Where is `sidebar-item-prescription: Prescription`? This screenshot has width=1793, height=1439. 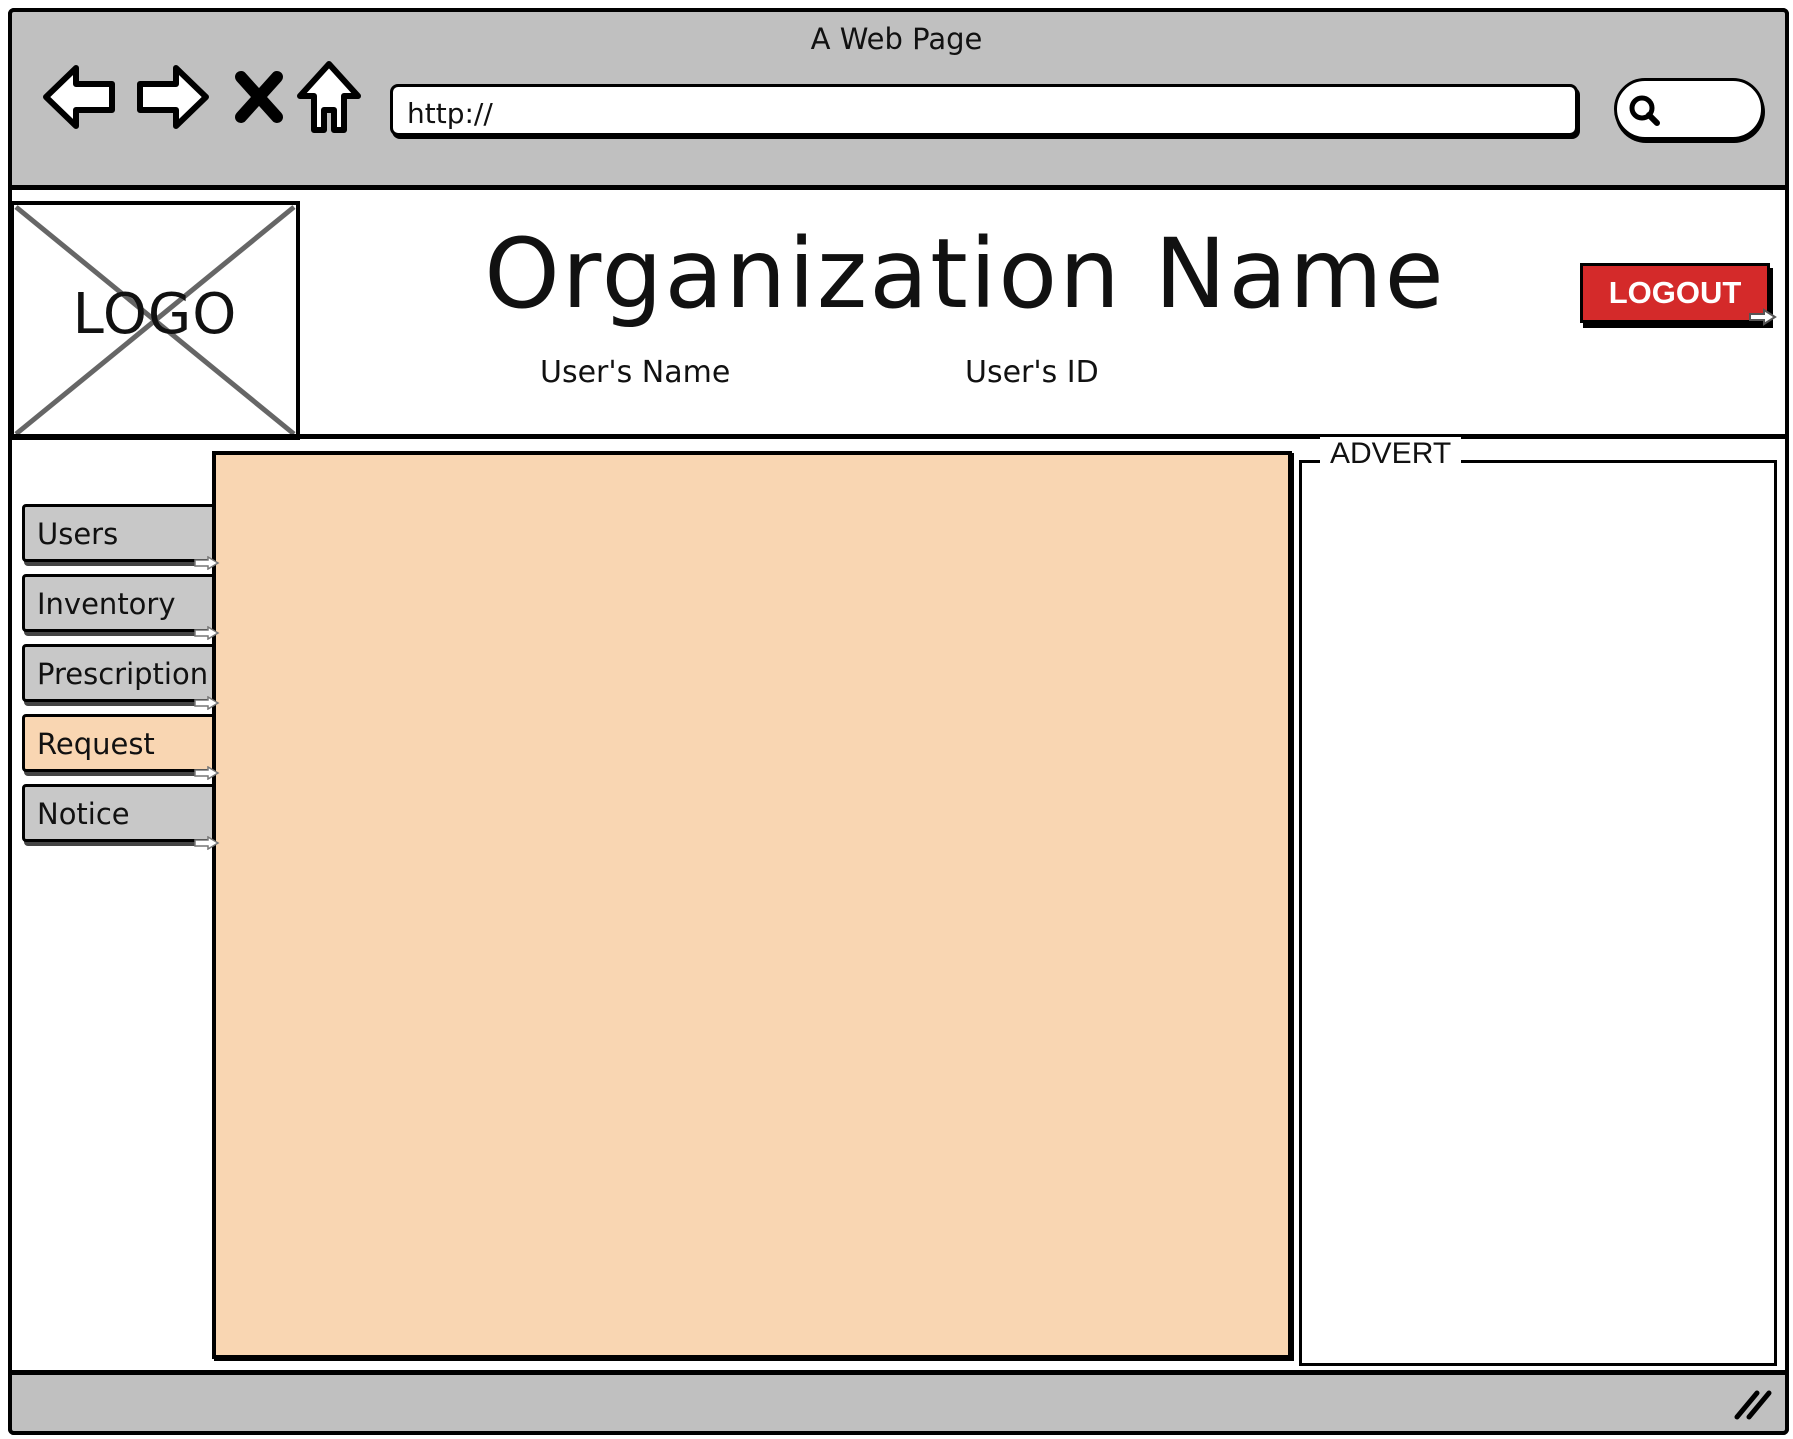
sidebar-item-prescription: Prescription is located at coordinates (120, 673).